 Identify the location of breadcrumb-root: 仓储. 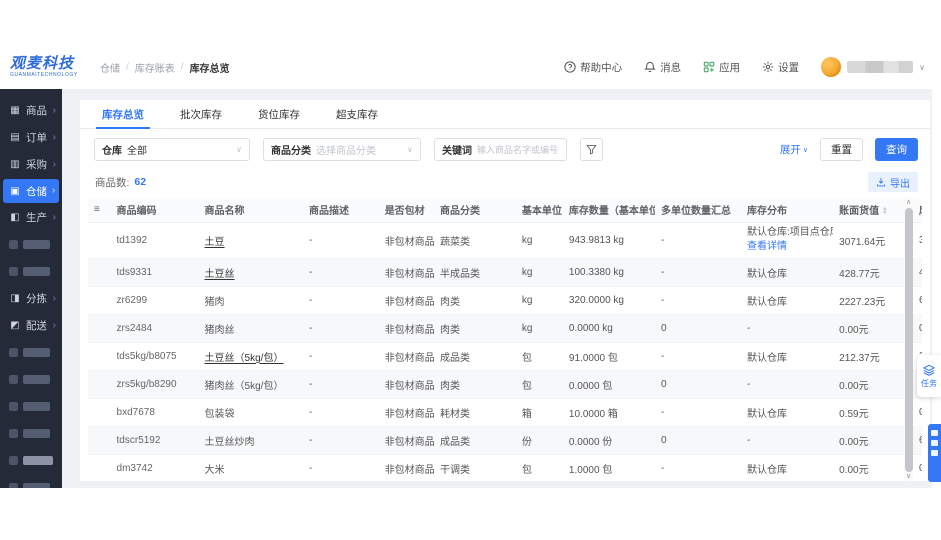
(110, 67).